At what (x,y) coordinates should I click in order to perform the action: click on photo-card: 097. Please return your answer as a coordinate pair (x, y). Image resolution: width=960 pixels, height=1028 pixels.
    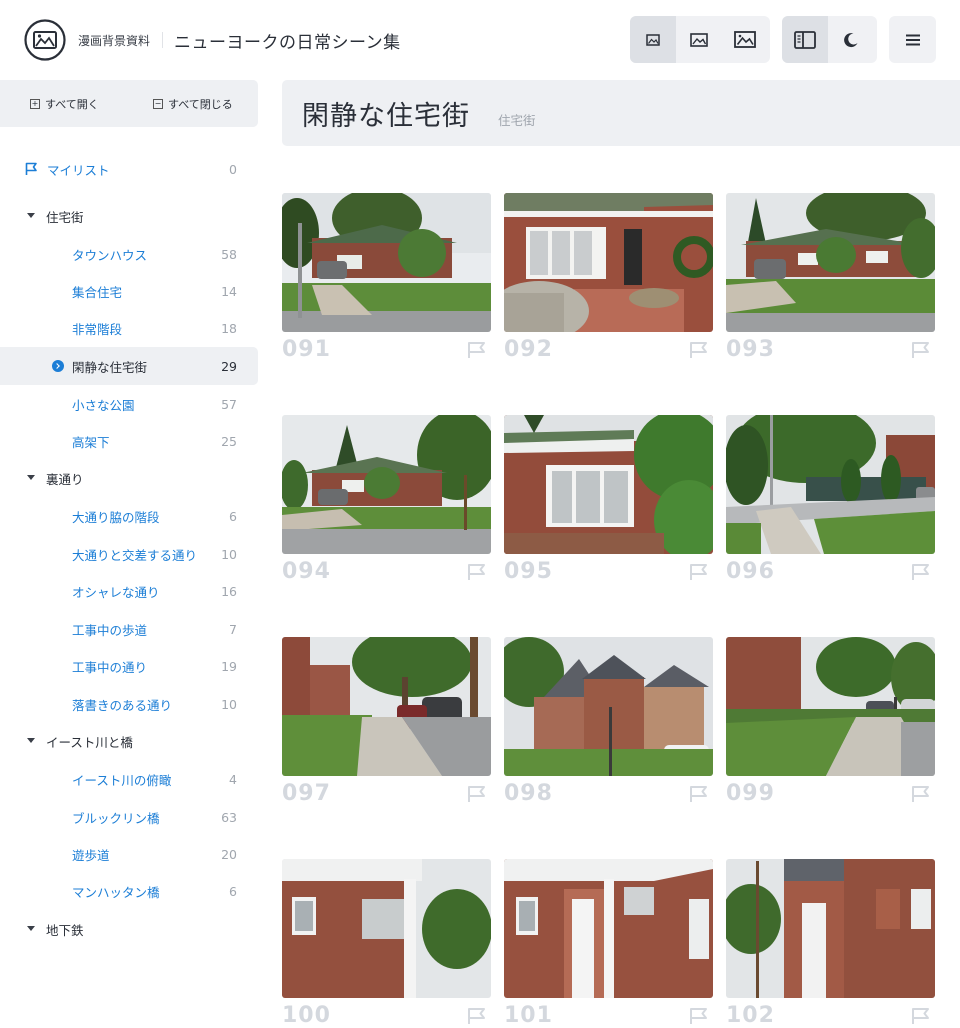
    Looking at the image, I should click on (386, 721).